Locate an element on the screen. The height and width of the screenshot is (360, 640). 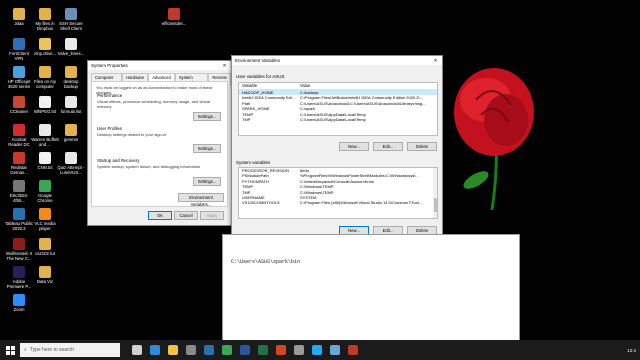
task-view-icon is located at coordinates (137, 350).